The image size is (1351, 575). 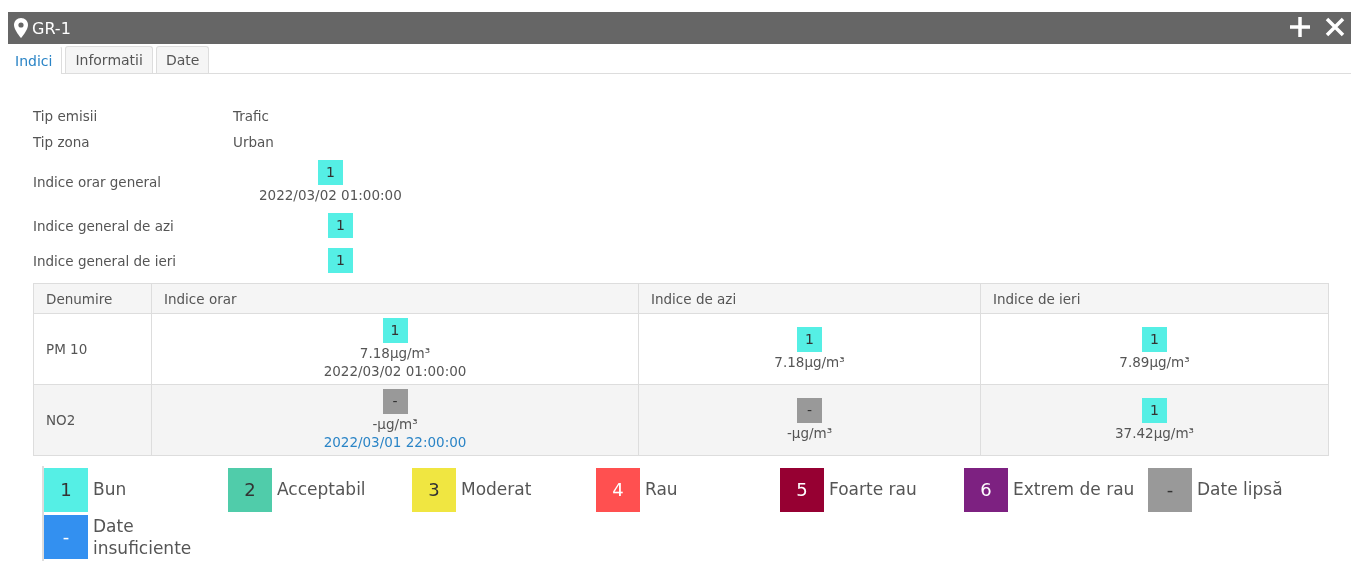 What do you see at coordinates (52, 28) in the screenshot?
I see `window-title: GR-1` at bounding box center [52, 28].